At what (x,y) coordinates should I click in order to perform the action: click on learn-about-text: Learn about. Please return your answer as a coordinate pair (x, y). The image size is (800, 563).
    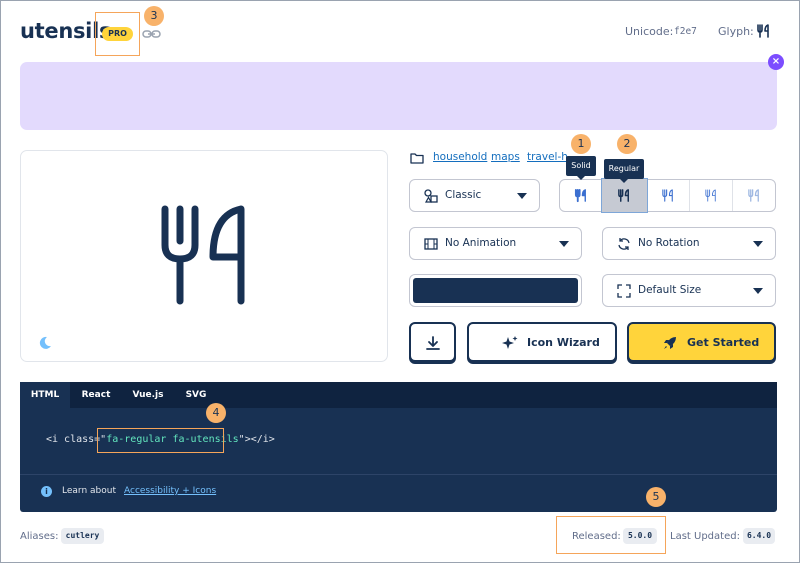
    Looking at the image, I should click on (89, 491).